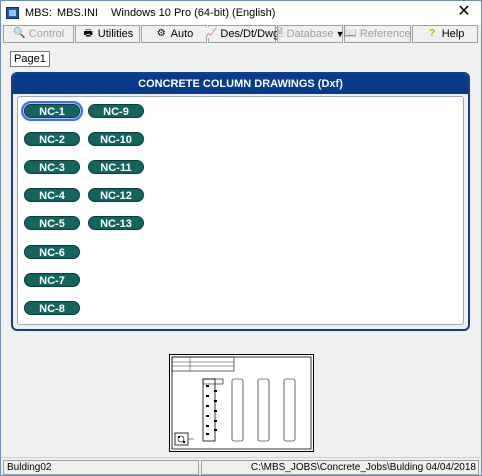 Image resolution: width=482 pixels, height=476 pixels. Describe the element at coordinates (12, 13) in the screenshot. I see `app-icon` at that location.